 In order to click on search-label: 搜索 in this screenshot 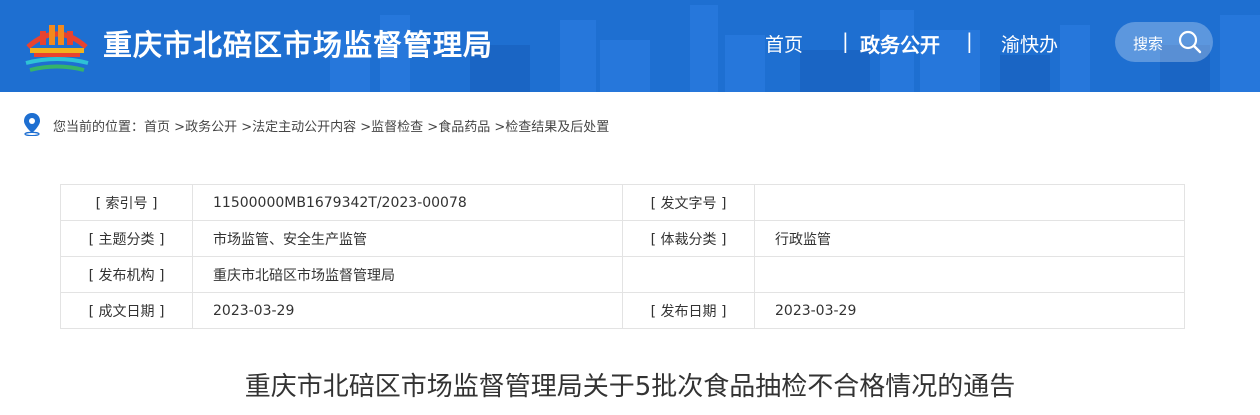, I will do `click(1148, 44)`.